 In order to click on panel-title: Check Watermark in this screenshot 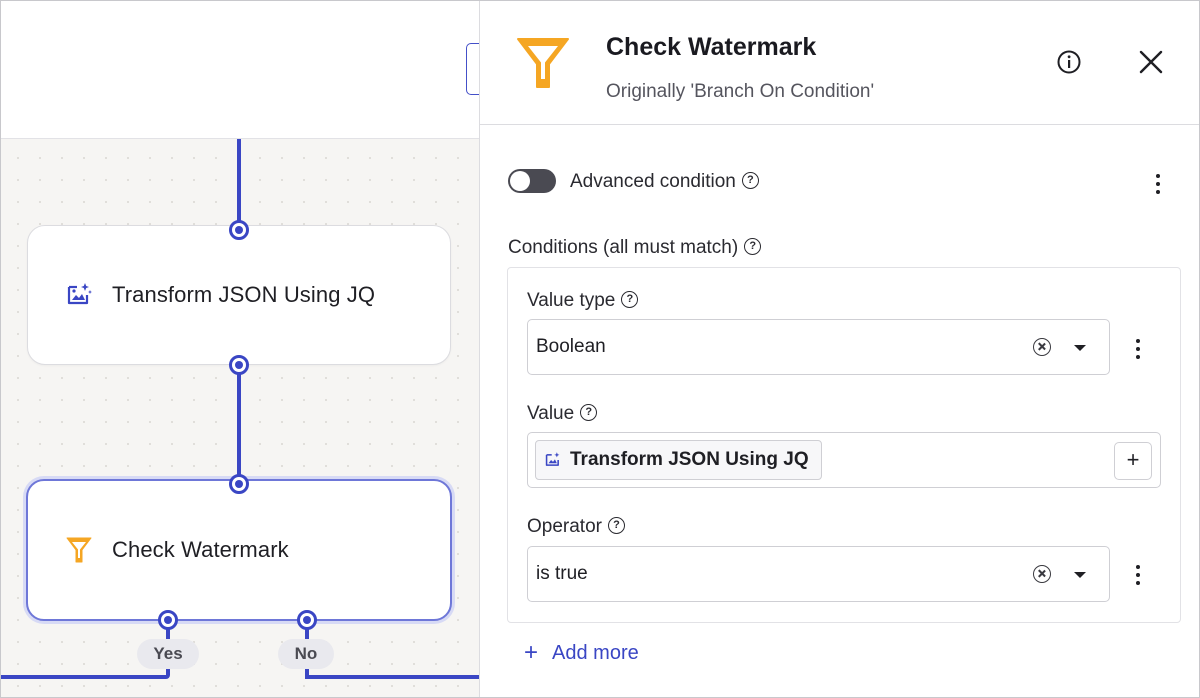, I will do `click(711, 47)`.